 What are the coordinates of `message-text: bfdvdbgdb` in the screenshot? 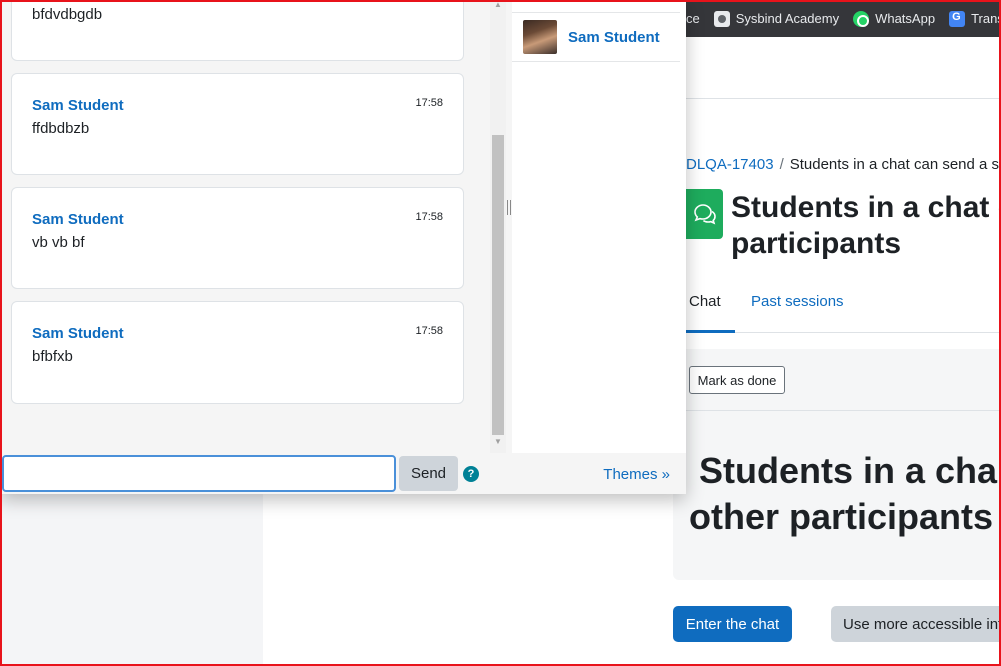 It's located at (67, 14).